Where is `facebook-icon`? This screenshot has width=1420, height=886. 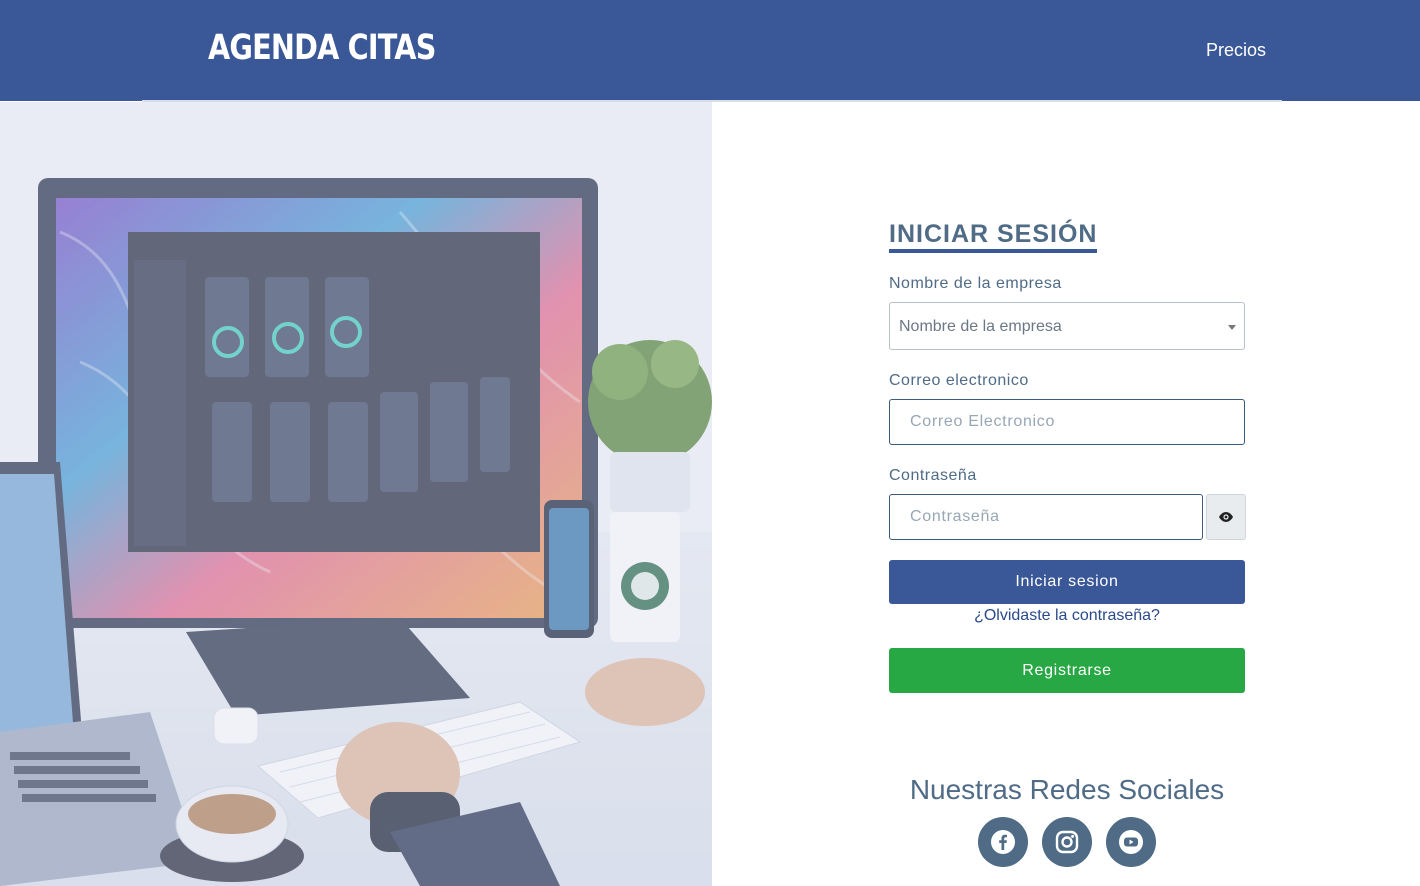
facebook-icon is located at coordinates (1003, 842).